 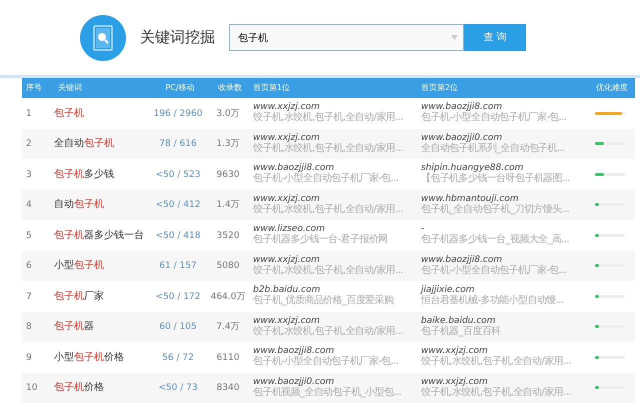 What do you see at coordinates (422, 229) in the screenshot?
I see `result-url: -` at bounding box center [422, 229].